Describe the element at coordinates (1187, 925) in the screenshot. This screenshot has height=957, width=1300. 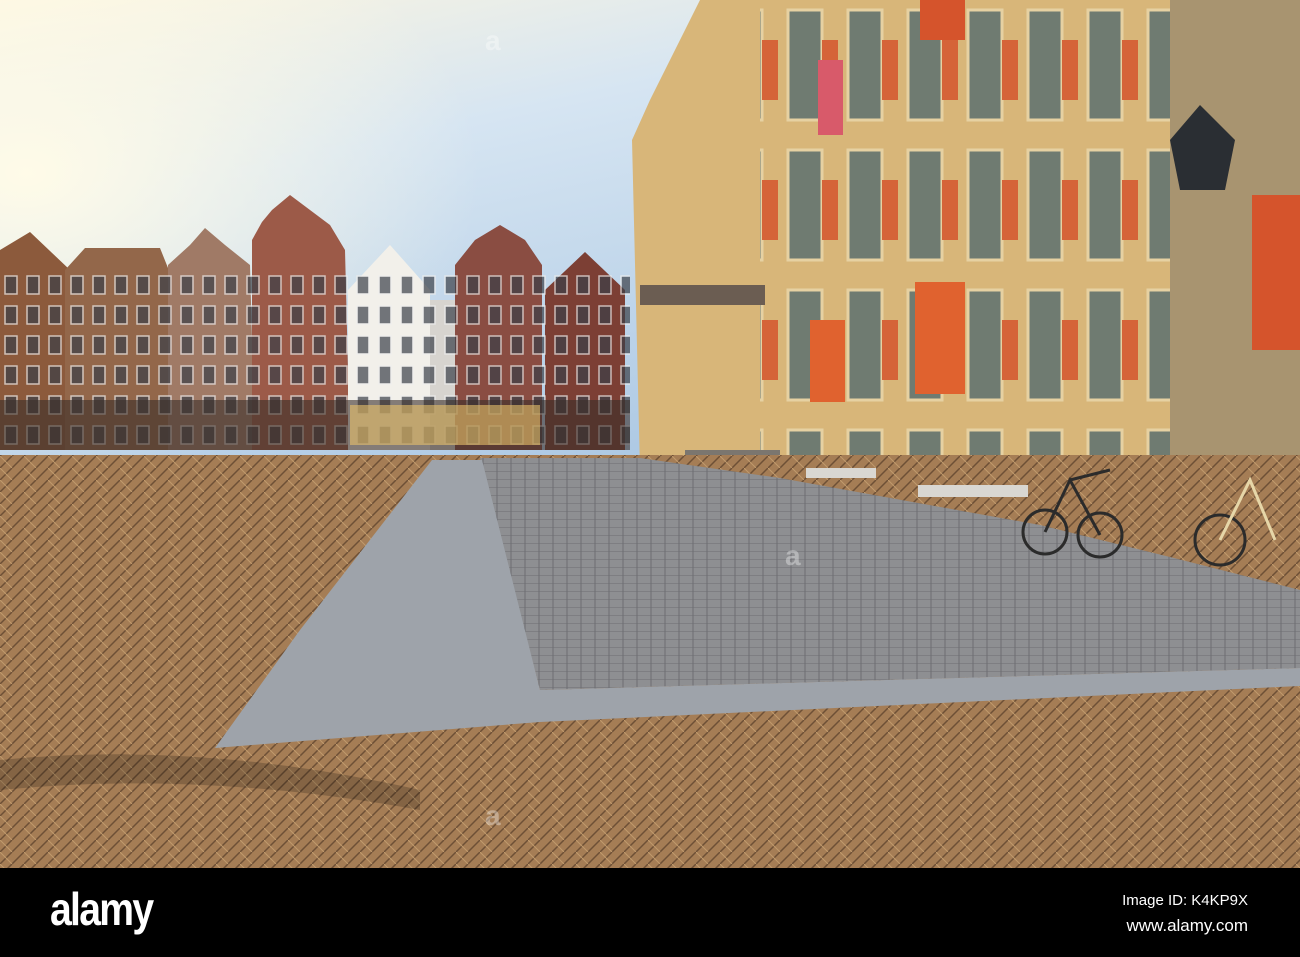
I see `website-link: www.alamy.com` at that location.